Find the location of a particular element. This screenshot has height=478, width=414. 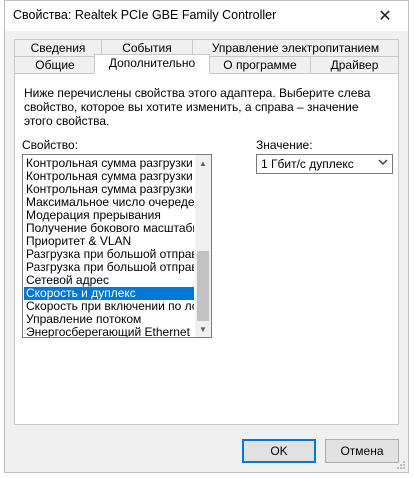

tab-general: Общие is located at coordinates (55, 65).